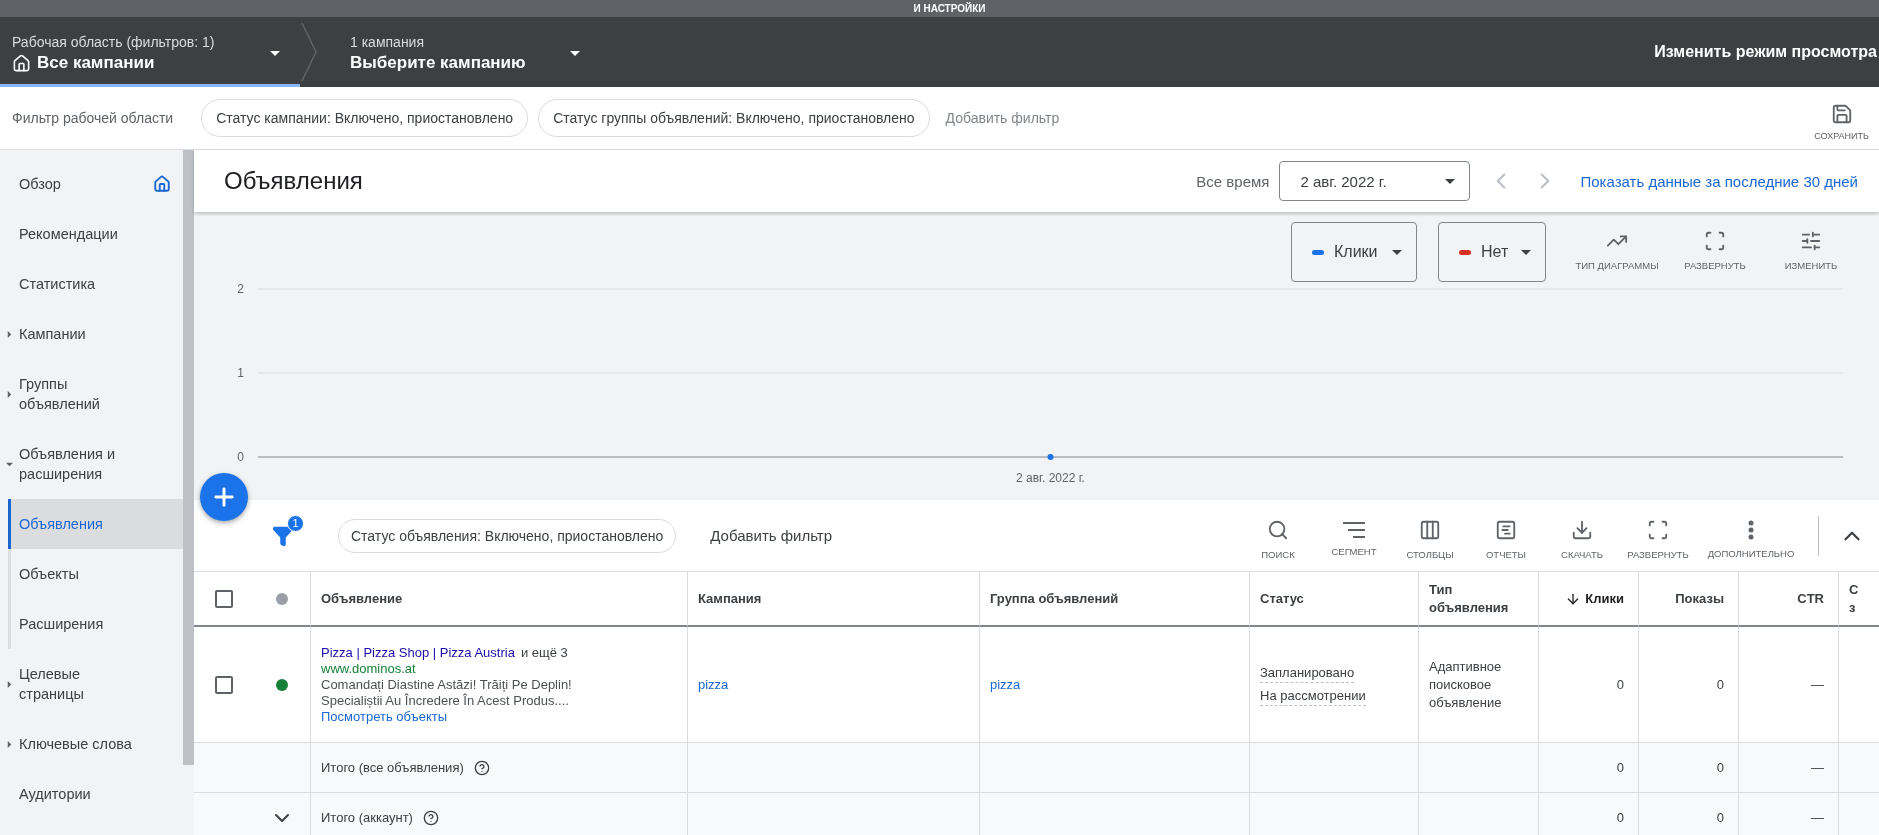 The width and height of the screenshot is (1879, 835). What do you see at coordinates (95, 524) in the screenshot?
I see `nav-subitem: Объявления` at bounding box center [95, 524].